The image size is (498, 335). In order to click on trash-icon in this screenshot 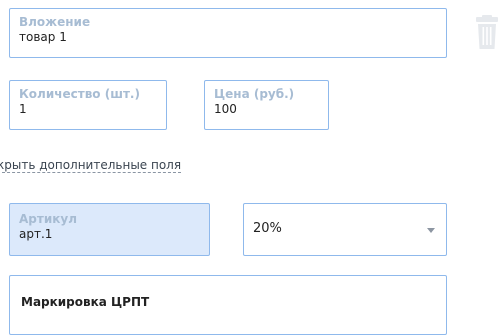, I will do `click(487, 32)`.